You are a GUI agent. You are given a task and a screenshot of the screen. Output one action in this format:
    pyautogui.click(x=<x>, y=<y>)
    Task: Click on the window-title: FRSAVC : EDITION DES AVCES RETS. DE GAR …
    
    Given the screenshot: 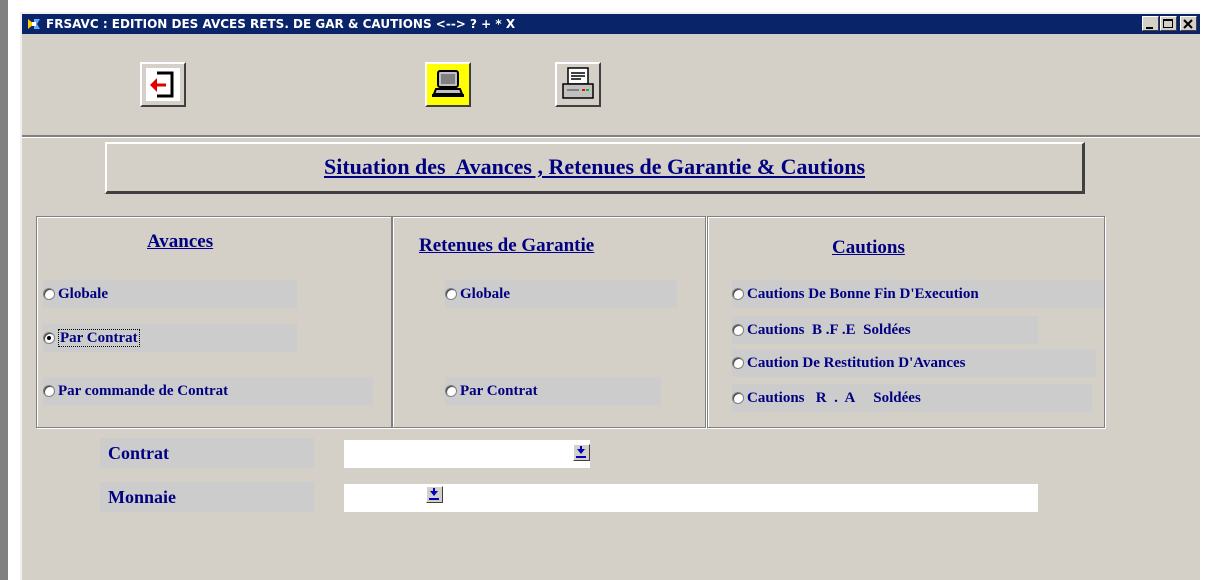 What is the action you would take?
    pyautogui.click(x=281, y=24)
    